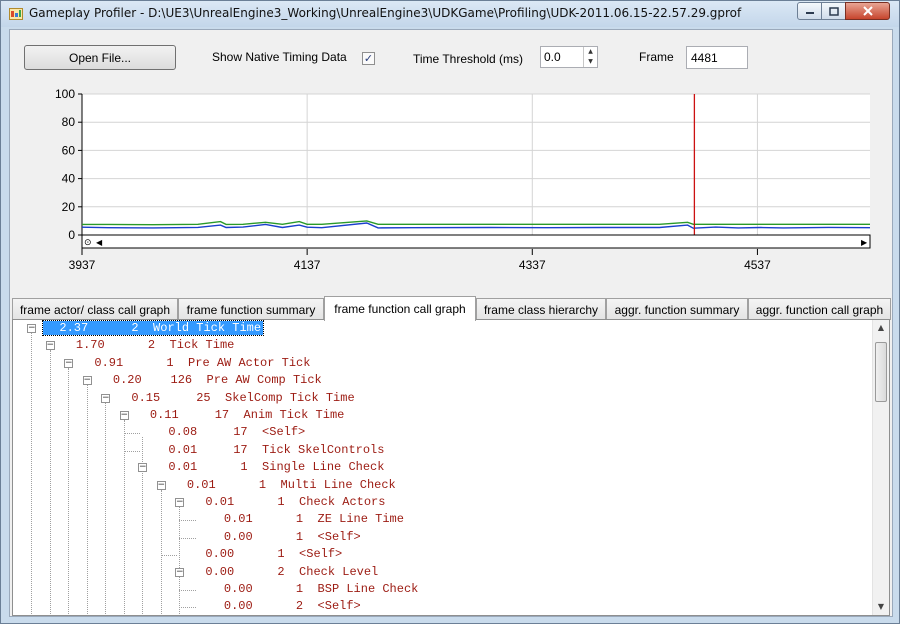 This screenshot has height=624, width=900. I want to click on minimize-button, so click(809, 11).